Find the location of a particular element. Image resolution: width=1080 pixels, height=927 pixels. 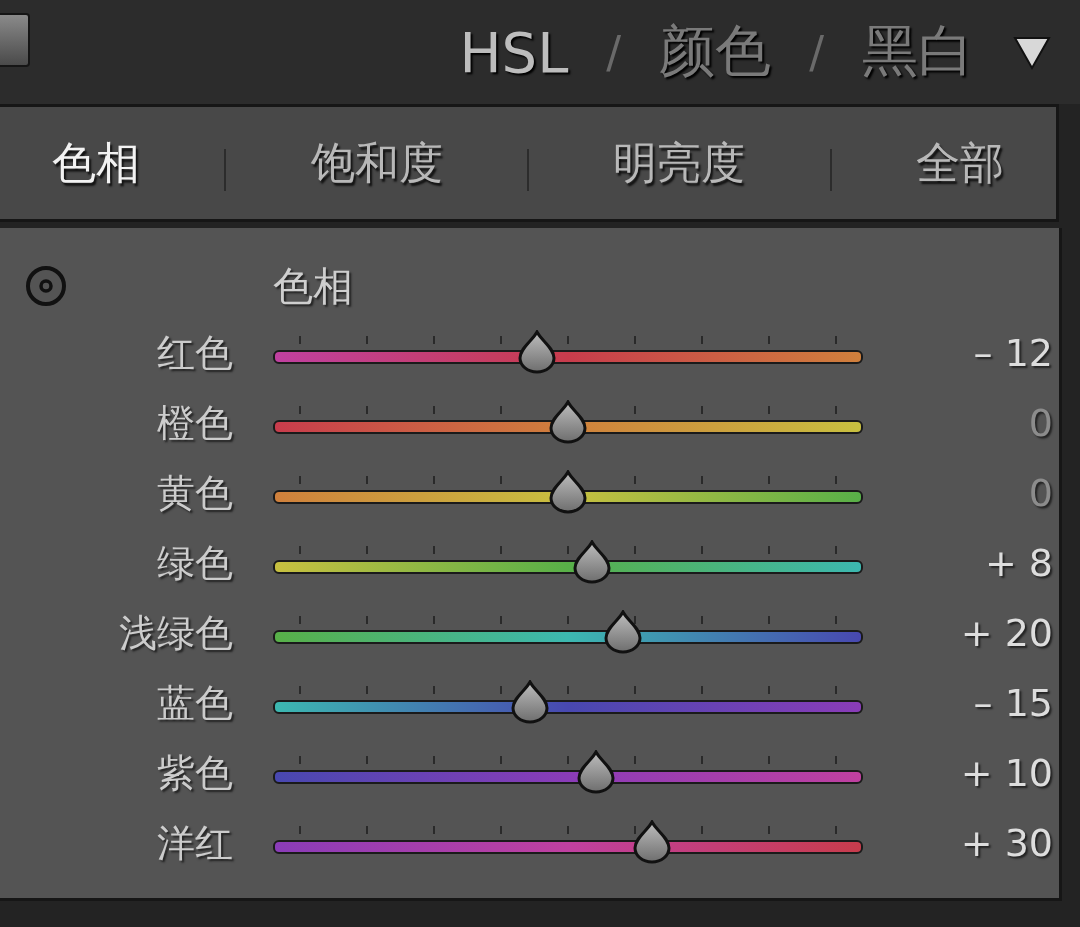

slider-value: + 20 is located at coordinates (1006, 633).